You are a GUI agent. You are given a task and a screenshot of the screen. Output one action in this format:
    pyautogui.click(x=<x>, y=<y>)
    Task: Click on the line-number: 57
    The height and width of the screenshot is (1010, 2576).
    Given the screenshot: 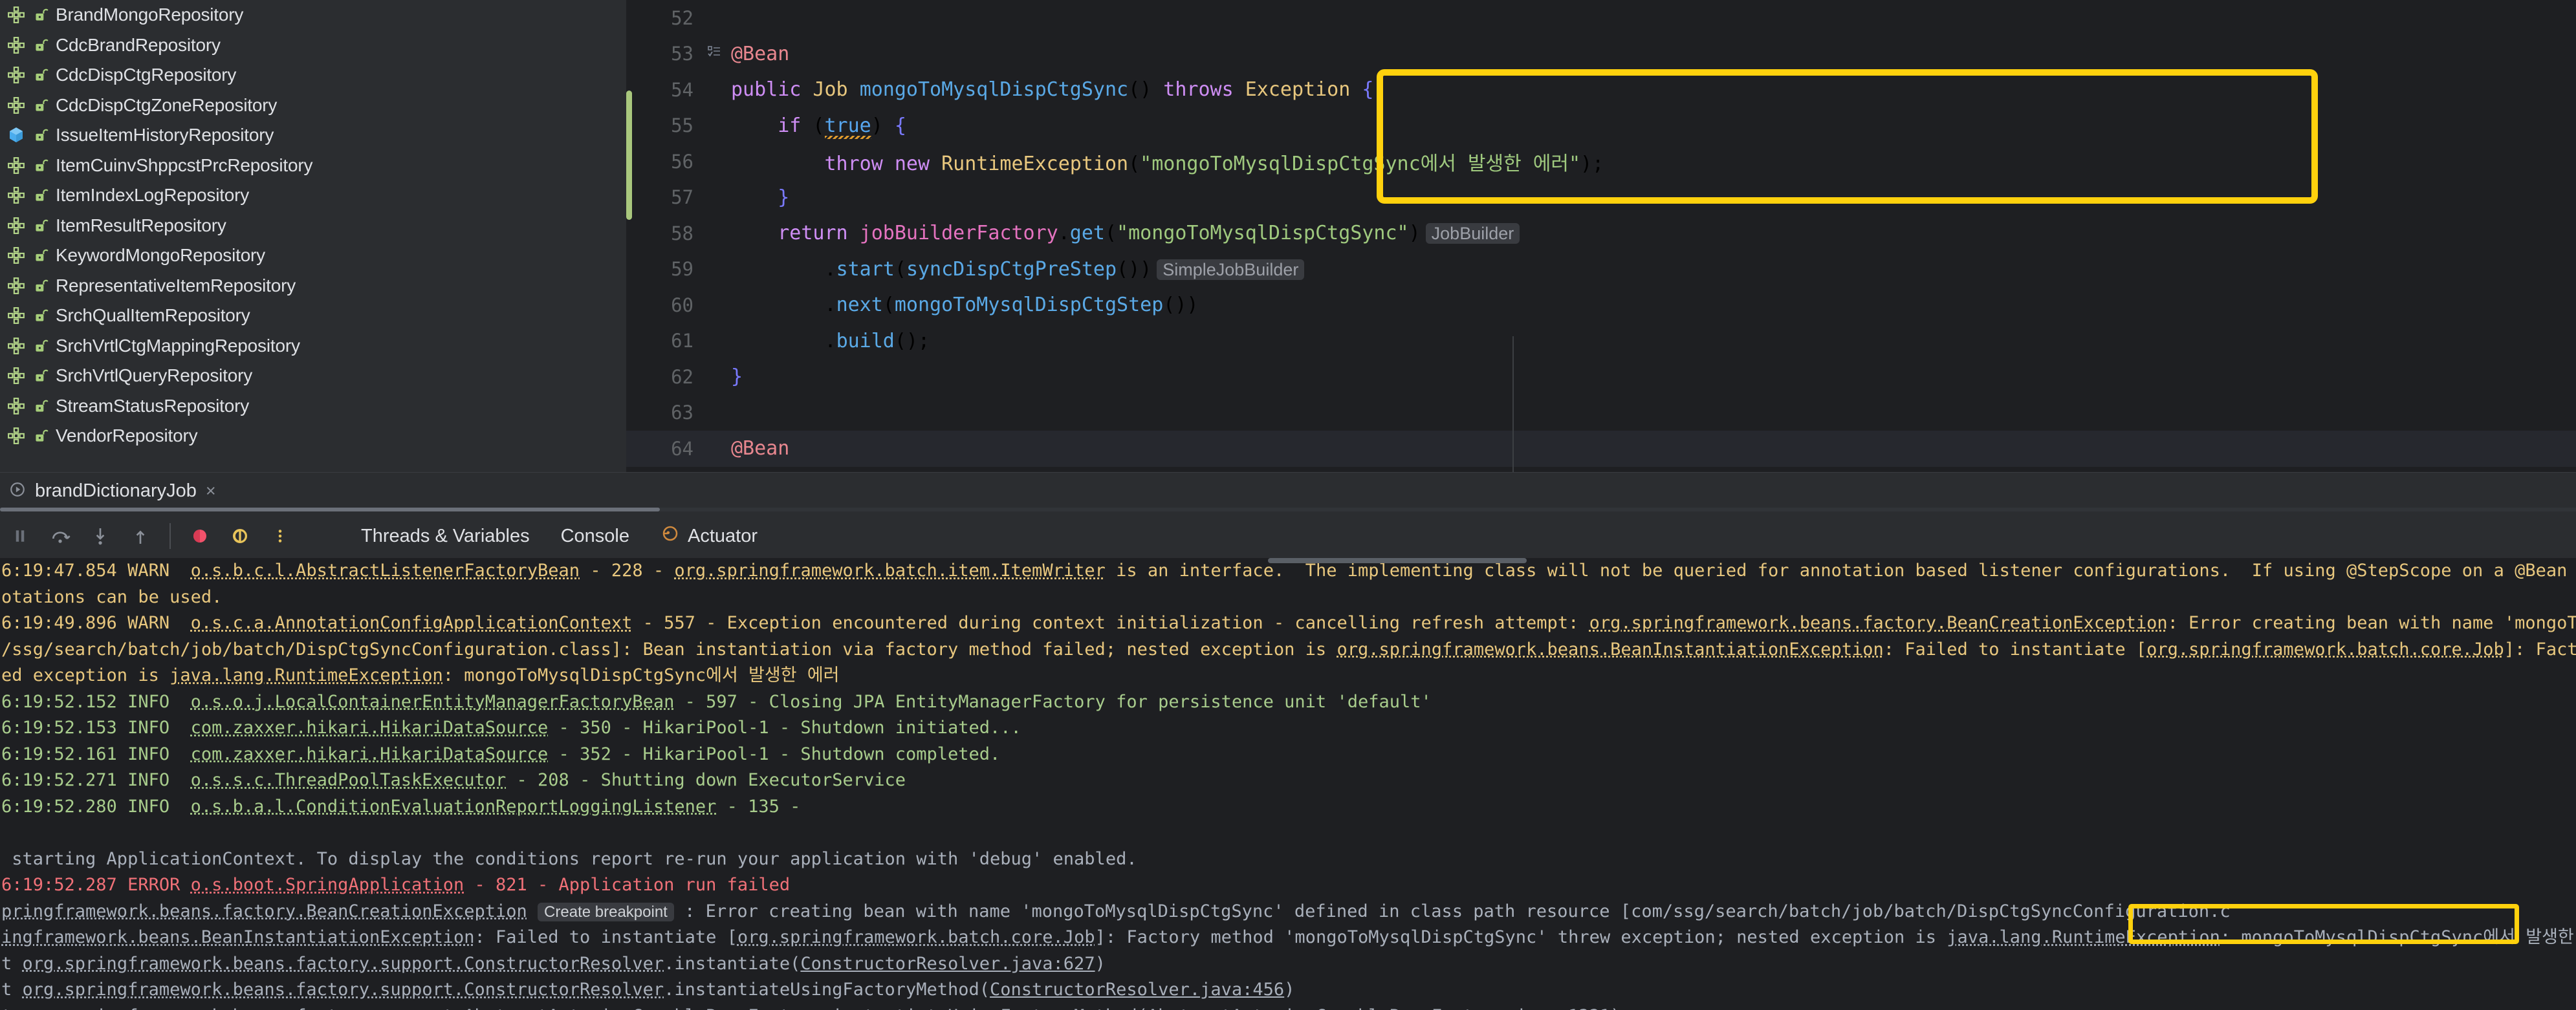 What is the action you would take?
    pyautogui.click(x=682, y=197)
    